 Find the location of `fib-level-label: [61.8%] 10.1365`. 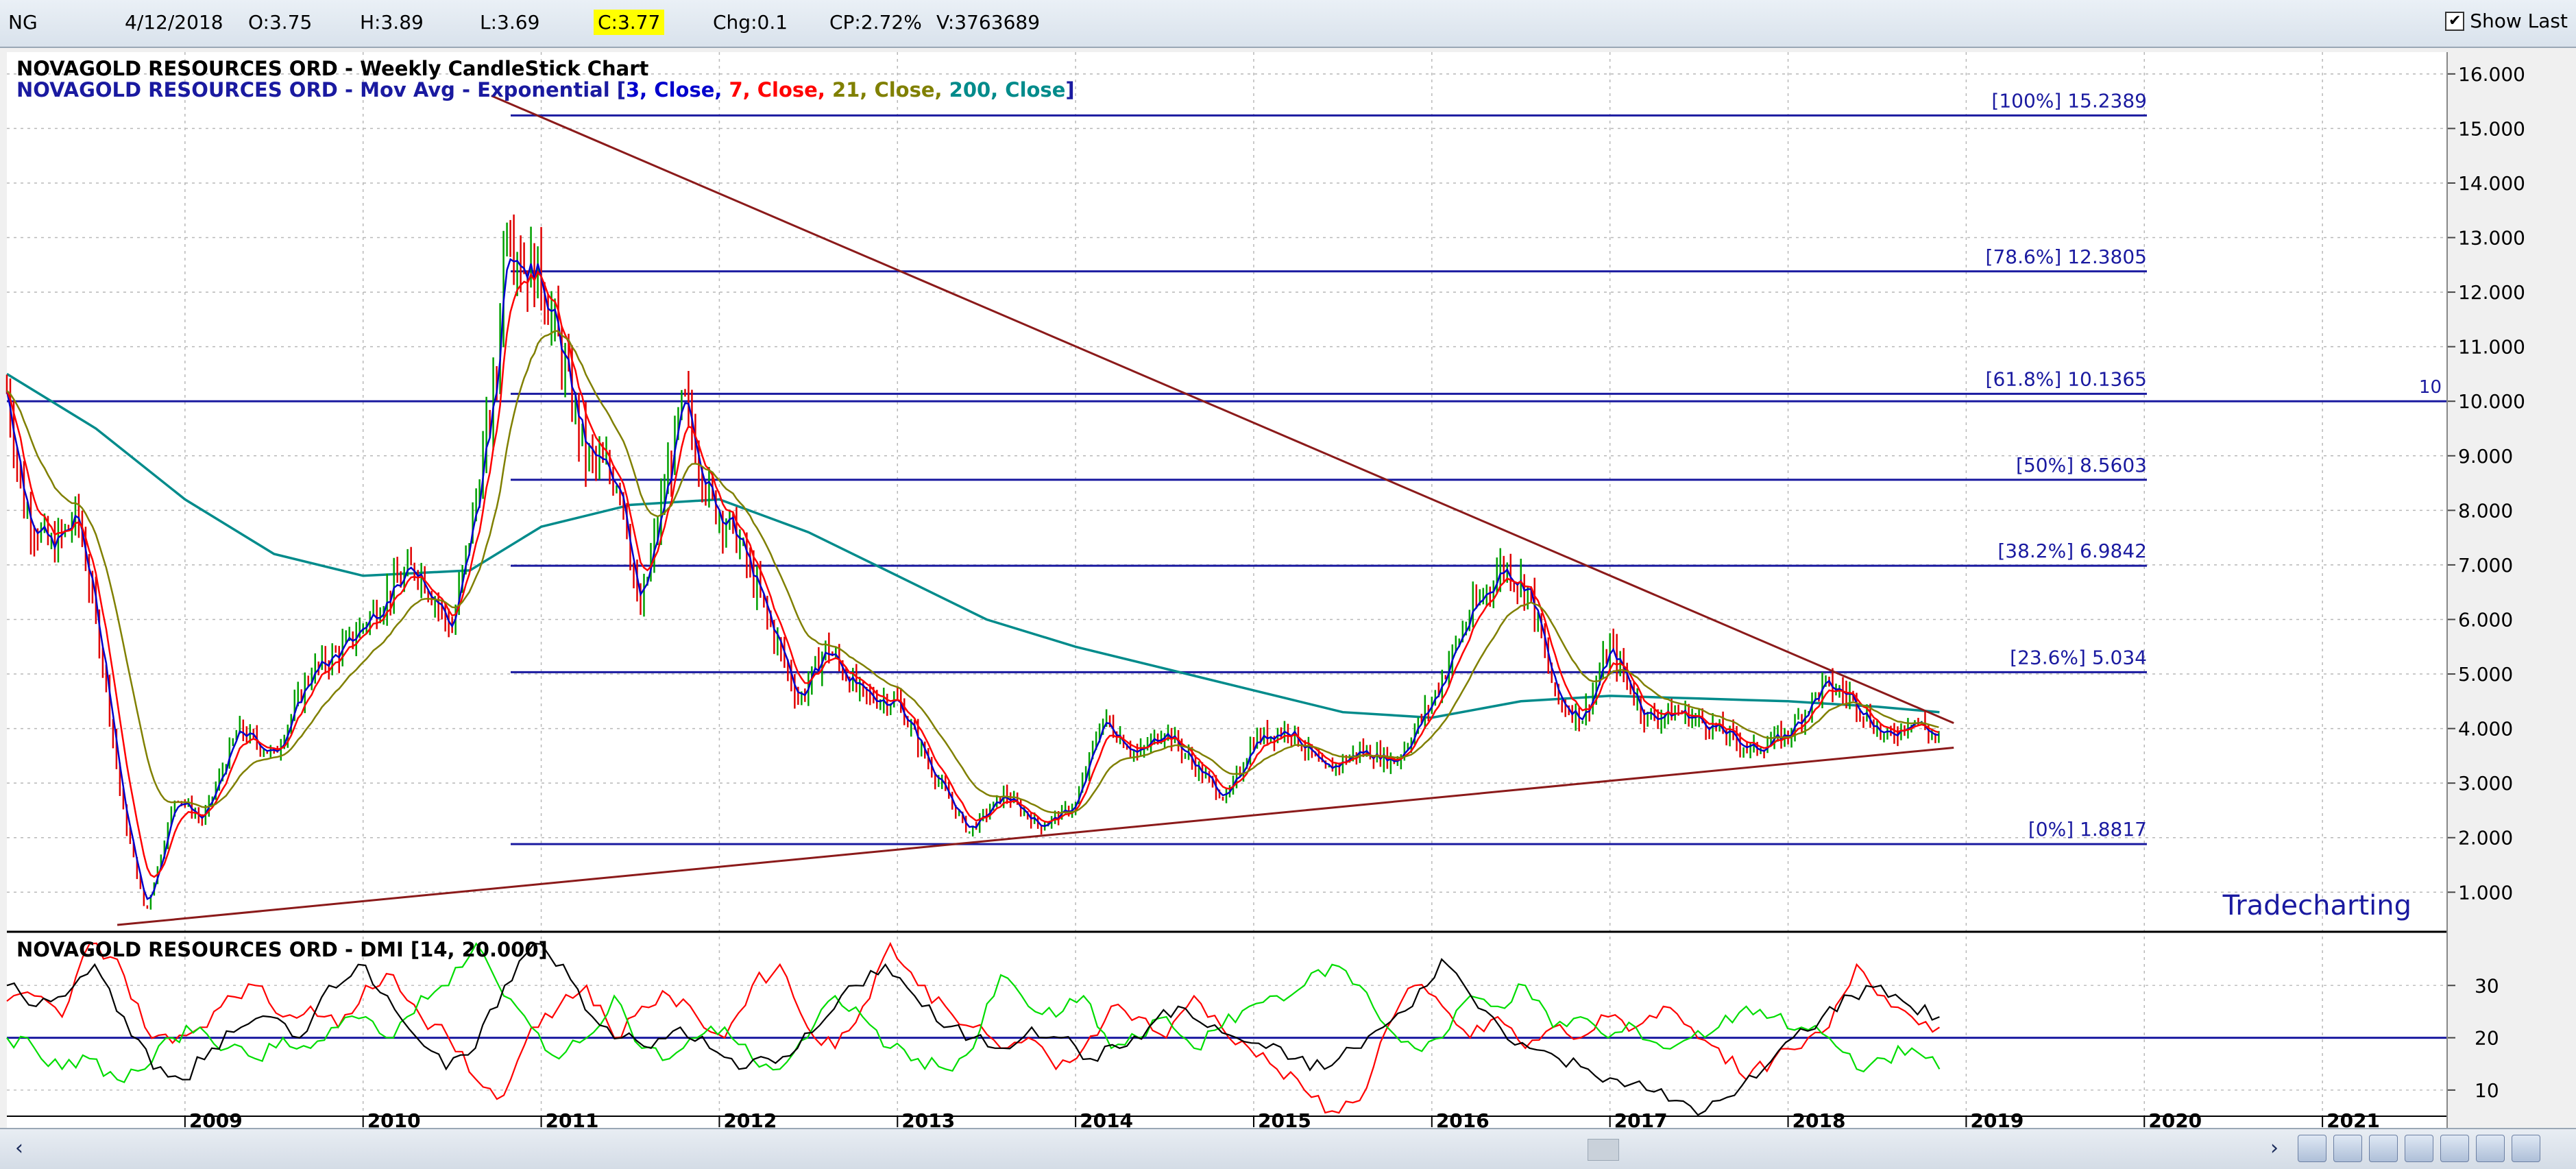

fib-level-label: [61.8%] 10.1365 is located at coordinates (2066, 379).